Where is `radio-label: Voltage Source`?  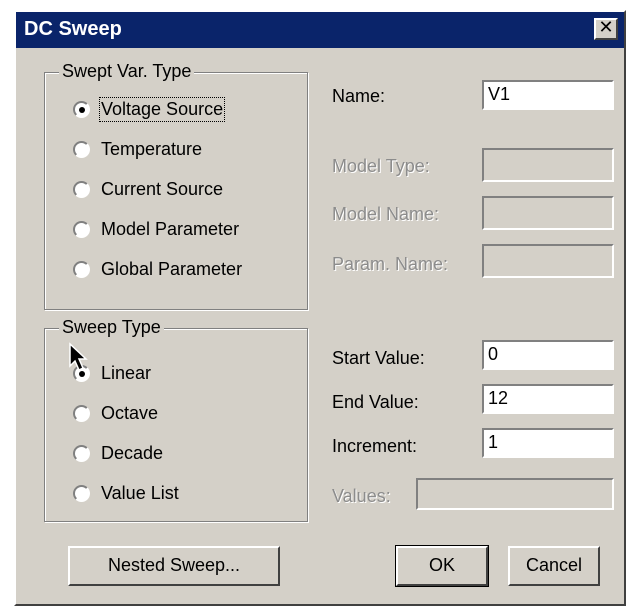
radio-label: Voltage Source is located at coordinates (162, 109).